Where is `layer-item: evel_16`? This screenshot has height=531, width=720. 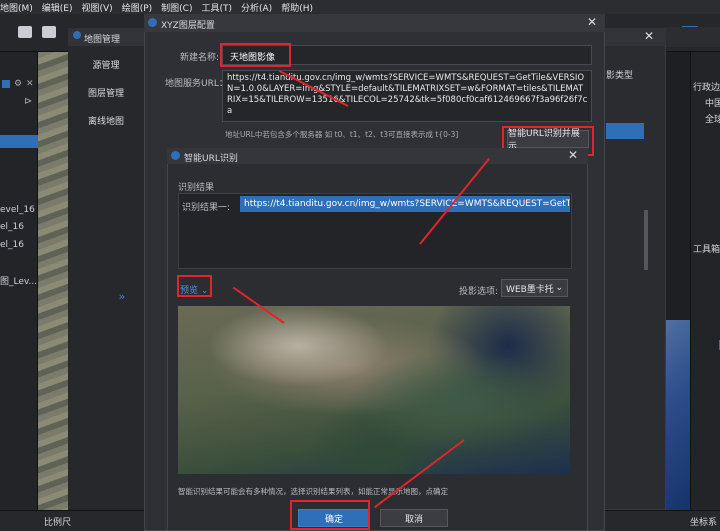 layer-item: evel_16 is located at coordinates (17, 210).